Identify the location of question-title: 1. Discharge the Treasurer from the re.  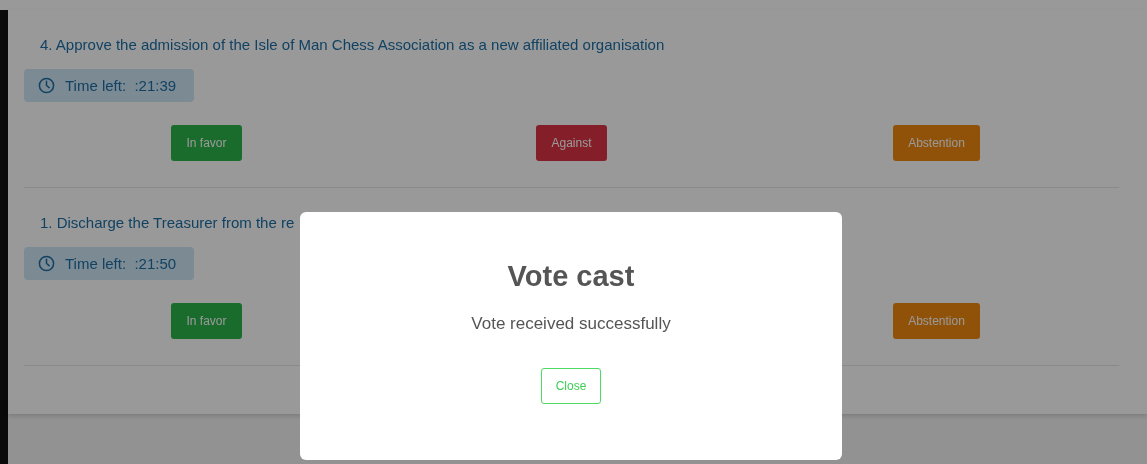
(167, 223).